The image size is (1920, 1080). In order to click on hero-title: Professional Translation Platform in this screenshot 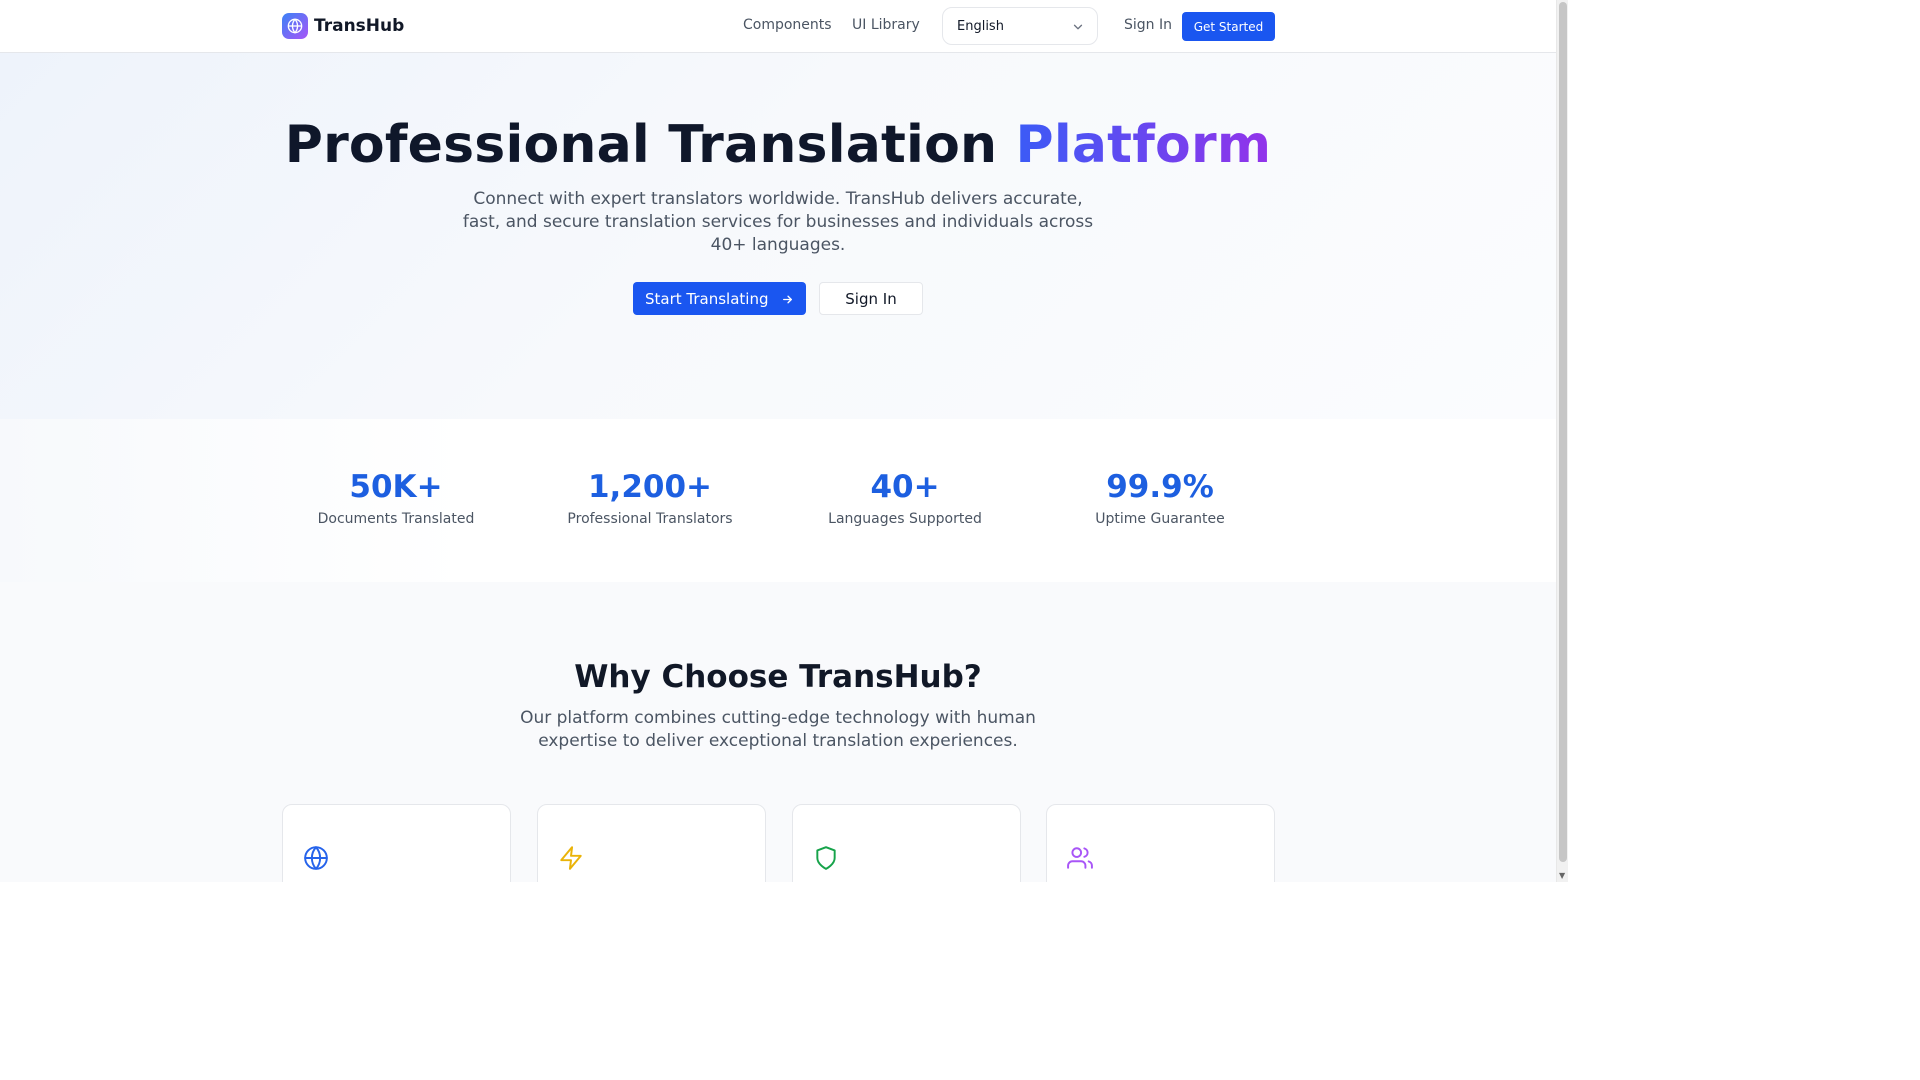, I will do `click(778, 145)`.